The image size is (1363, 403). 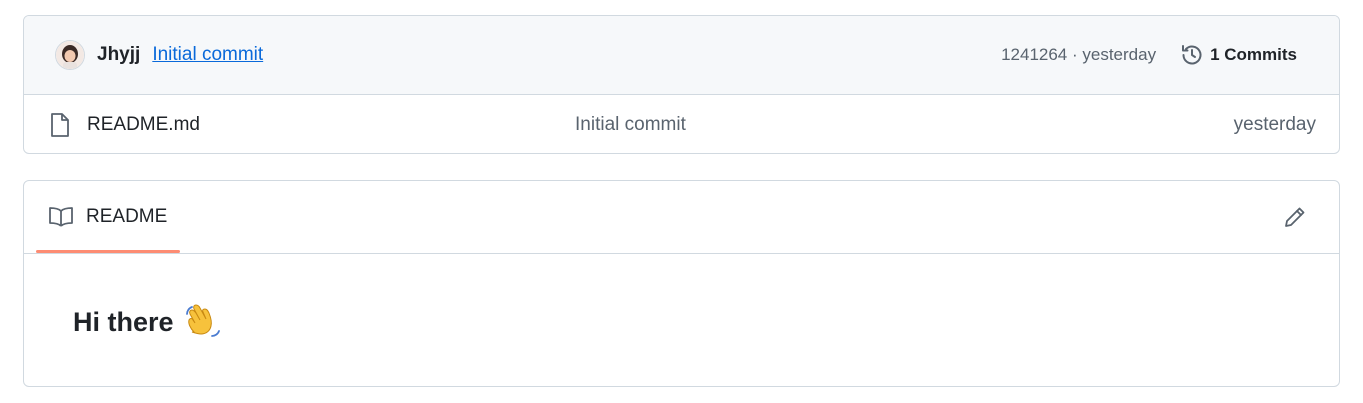 What do you see at coordinates (1192, 55) in the screenshot?
I see `history-icon` at bounding box center [1192, 55].